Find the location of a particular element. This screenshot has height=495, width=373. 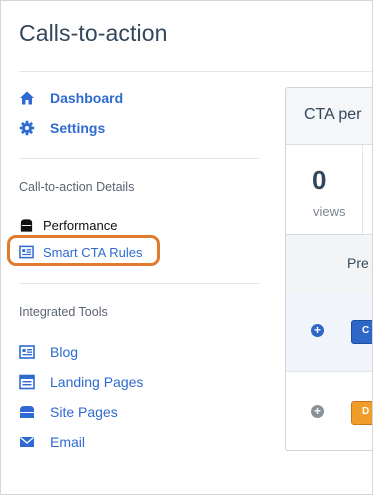

nav-blog-label: Blog is located at coordinates (64, 352).